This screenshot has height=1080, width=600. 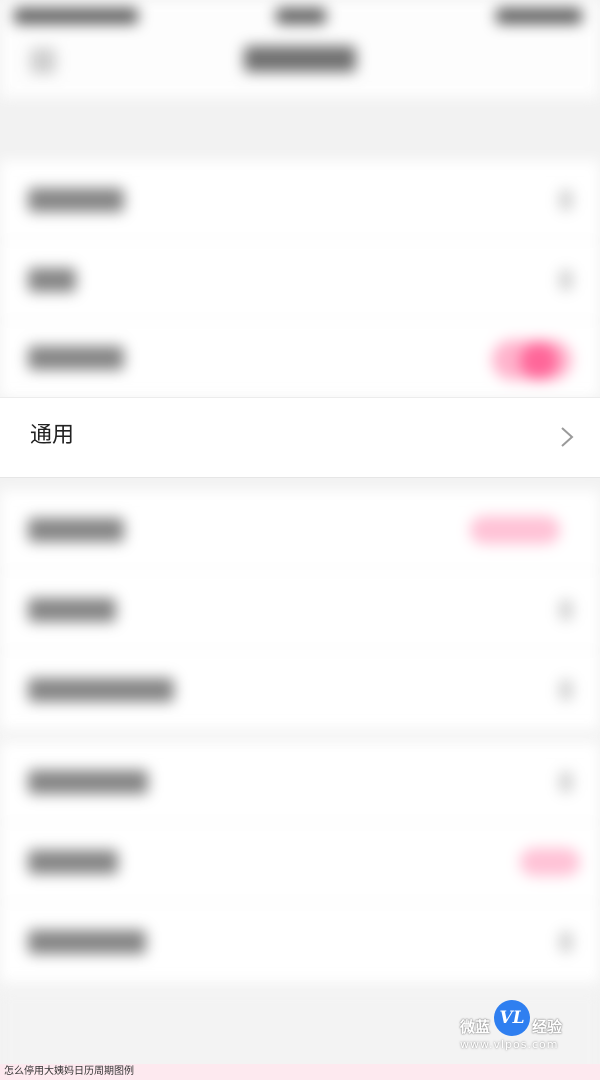 I want to click on watermark: 微蓝 VL 经验 www.vlpos.com, so click(x=515, y=1028).